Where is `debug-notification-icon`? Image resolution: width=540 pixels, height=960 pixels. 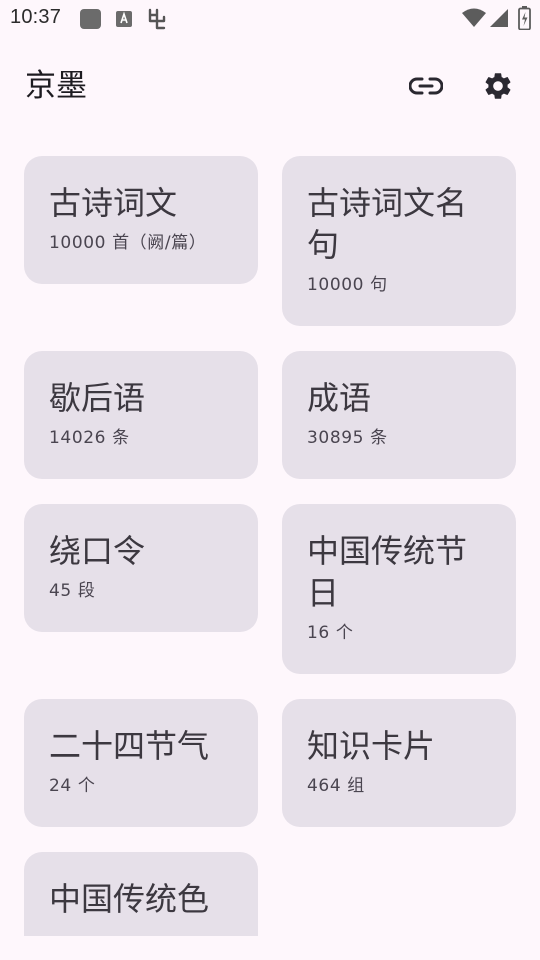
debug-notification-icon is located at coordinates (157, 19).